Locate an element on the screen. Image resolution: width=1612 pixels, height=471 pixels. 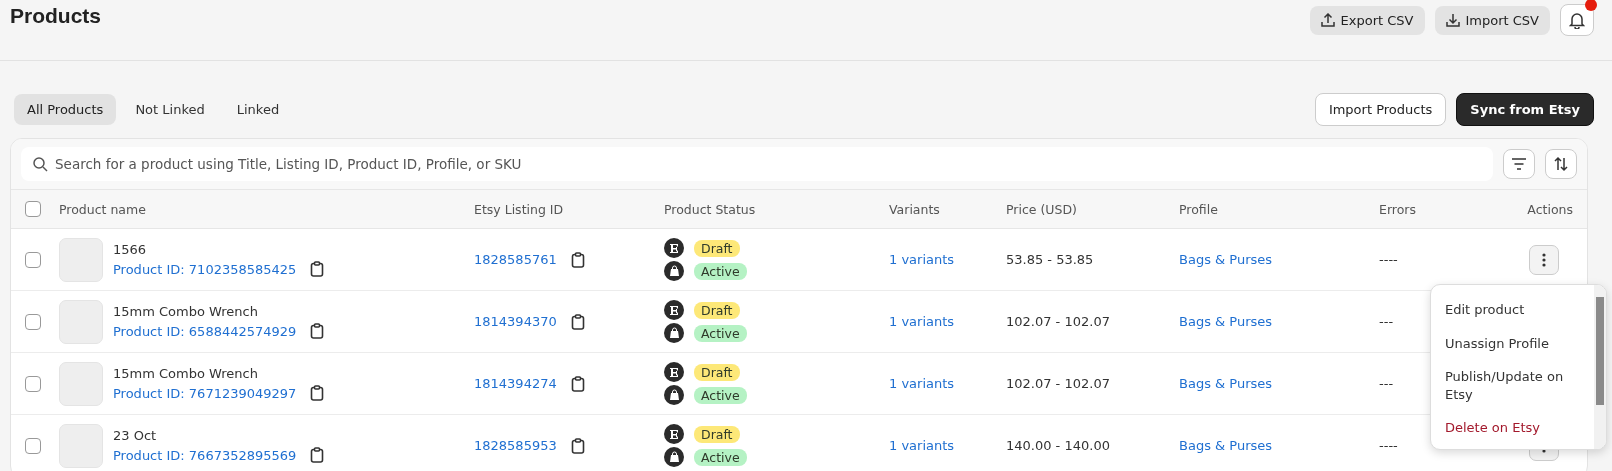
price-range: 53.85 - 53.85 is located at coordinates (1050, 259).